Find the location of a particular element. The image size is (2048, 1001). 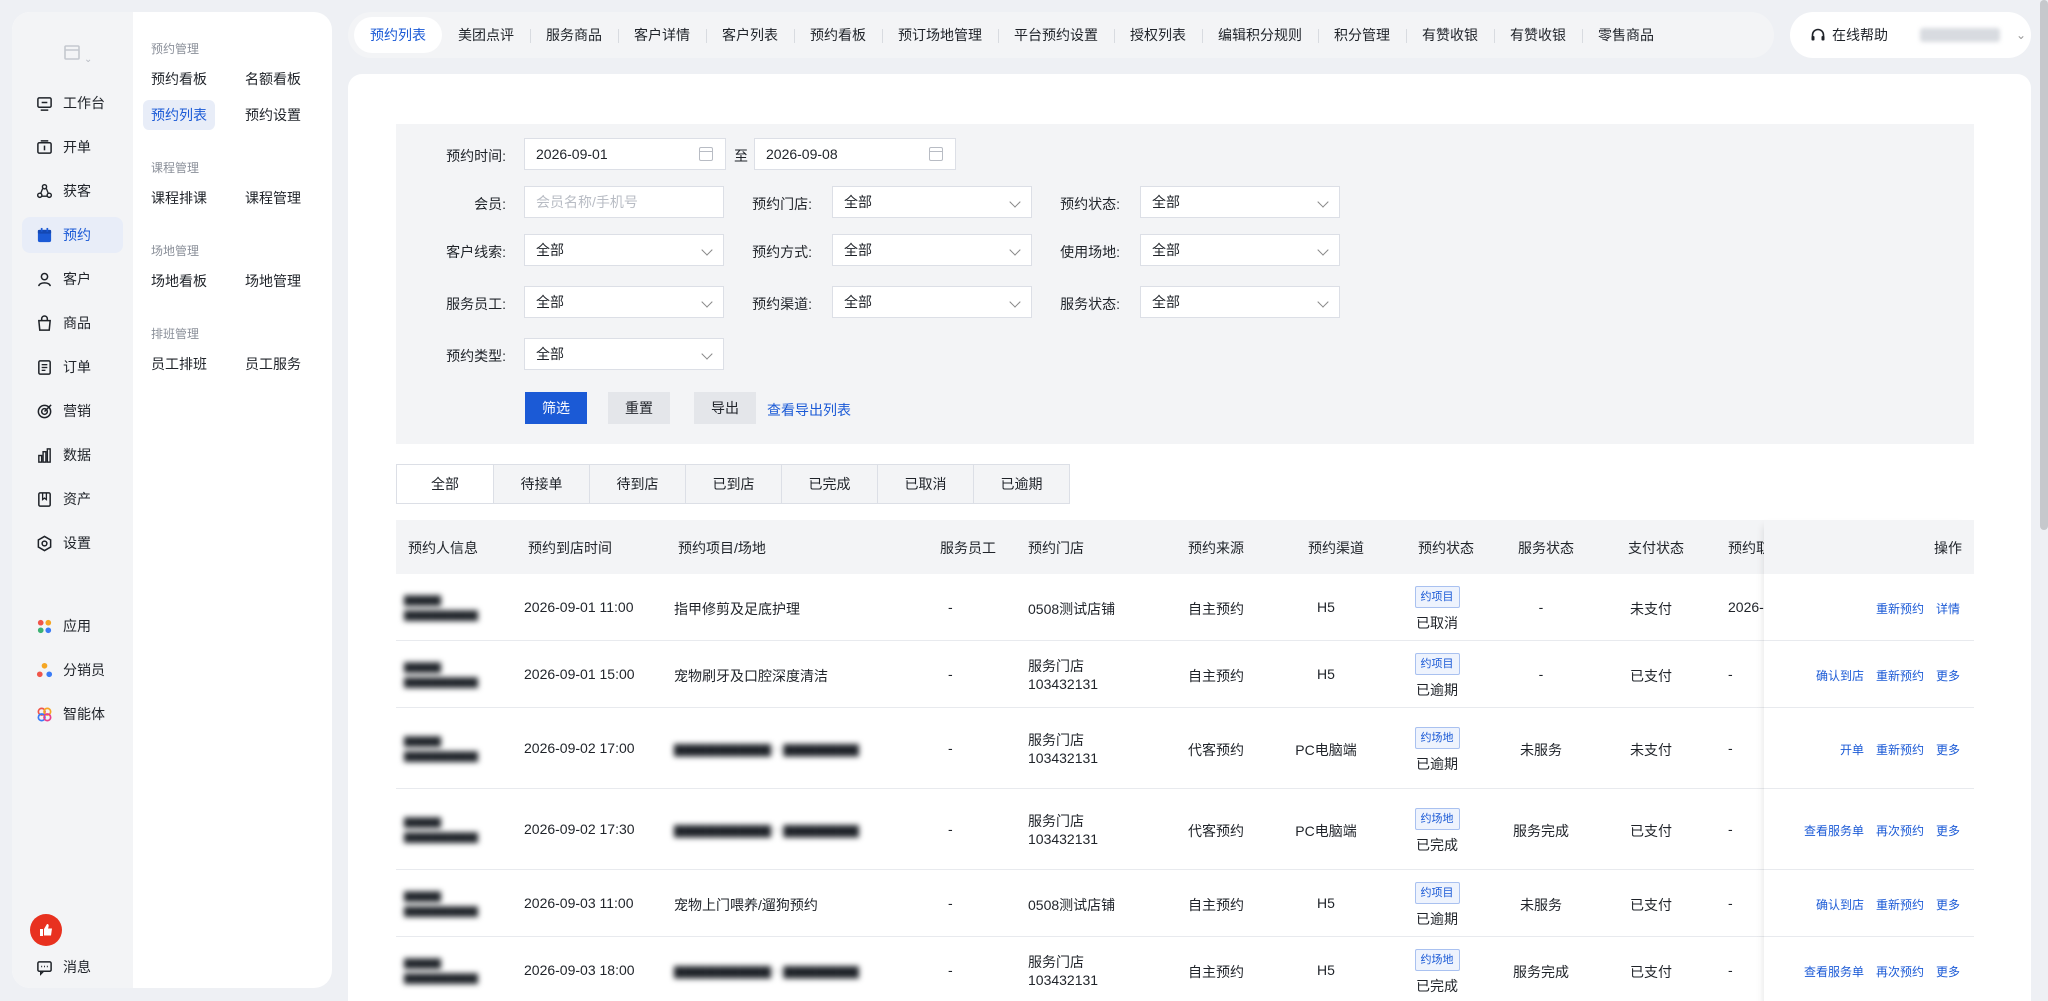

tab-venue-booking-management: 预订场地管理 is located at coordinates (940, 35).